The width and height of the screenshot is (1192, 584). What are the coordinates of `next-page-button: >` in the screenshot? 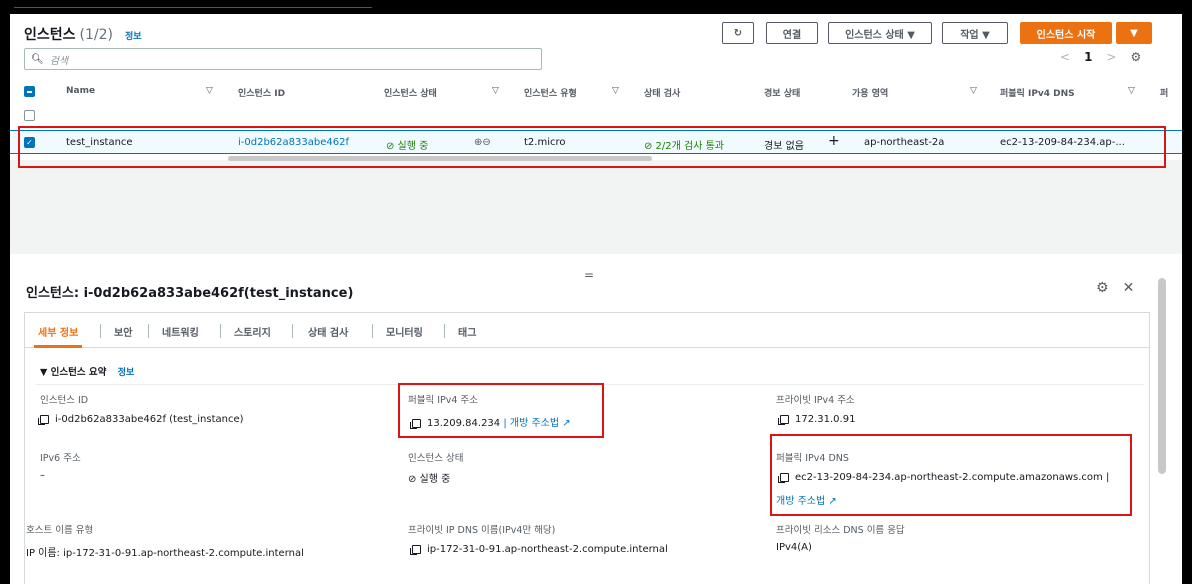 It's located at (1111, 57).